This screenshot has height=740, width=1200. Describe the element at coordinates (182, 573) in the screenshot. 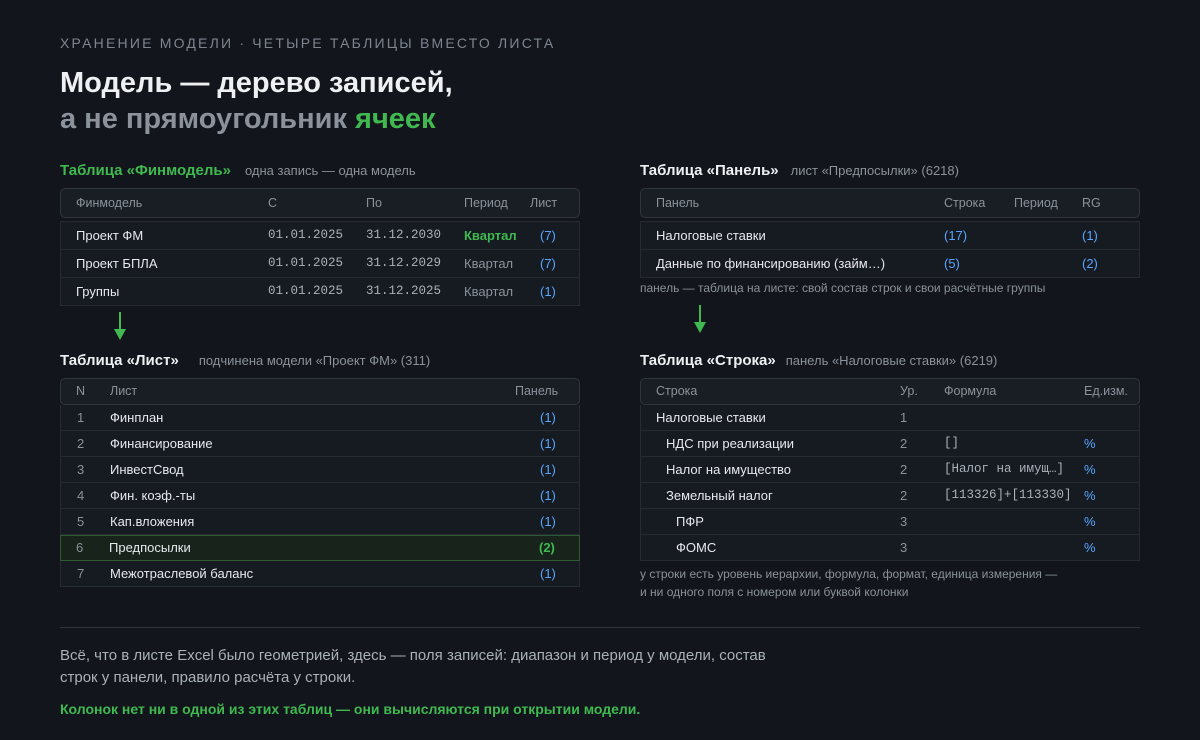

I see `sheet-name: Межотраслевой баланс` at that location.